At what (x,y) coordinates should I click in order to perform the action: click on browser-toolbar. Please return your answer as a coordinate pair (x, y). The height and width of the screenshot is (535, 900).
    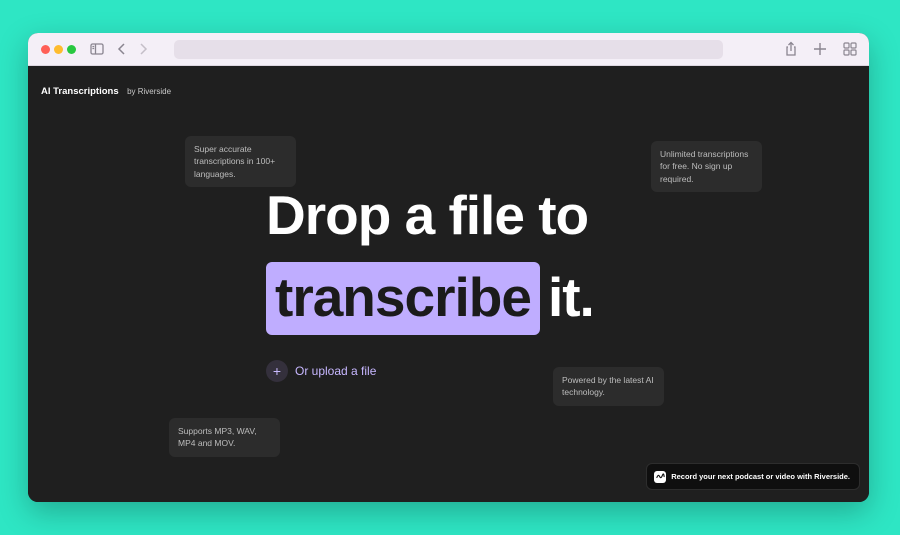
    Looking at the image, I should click on (448, 49).